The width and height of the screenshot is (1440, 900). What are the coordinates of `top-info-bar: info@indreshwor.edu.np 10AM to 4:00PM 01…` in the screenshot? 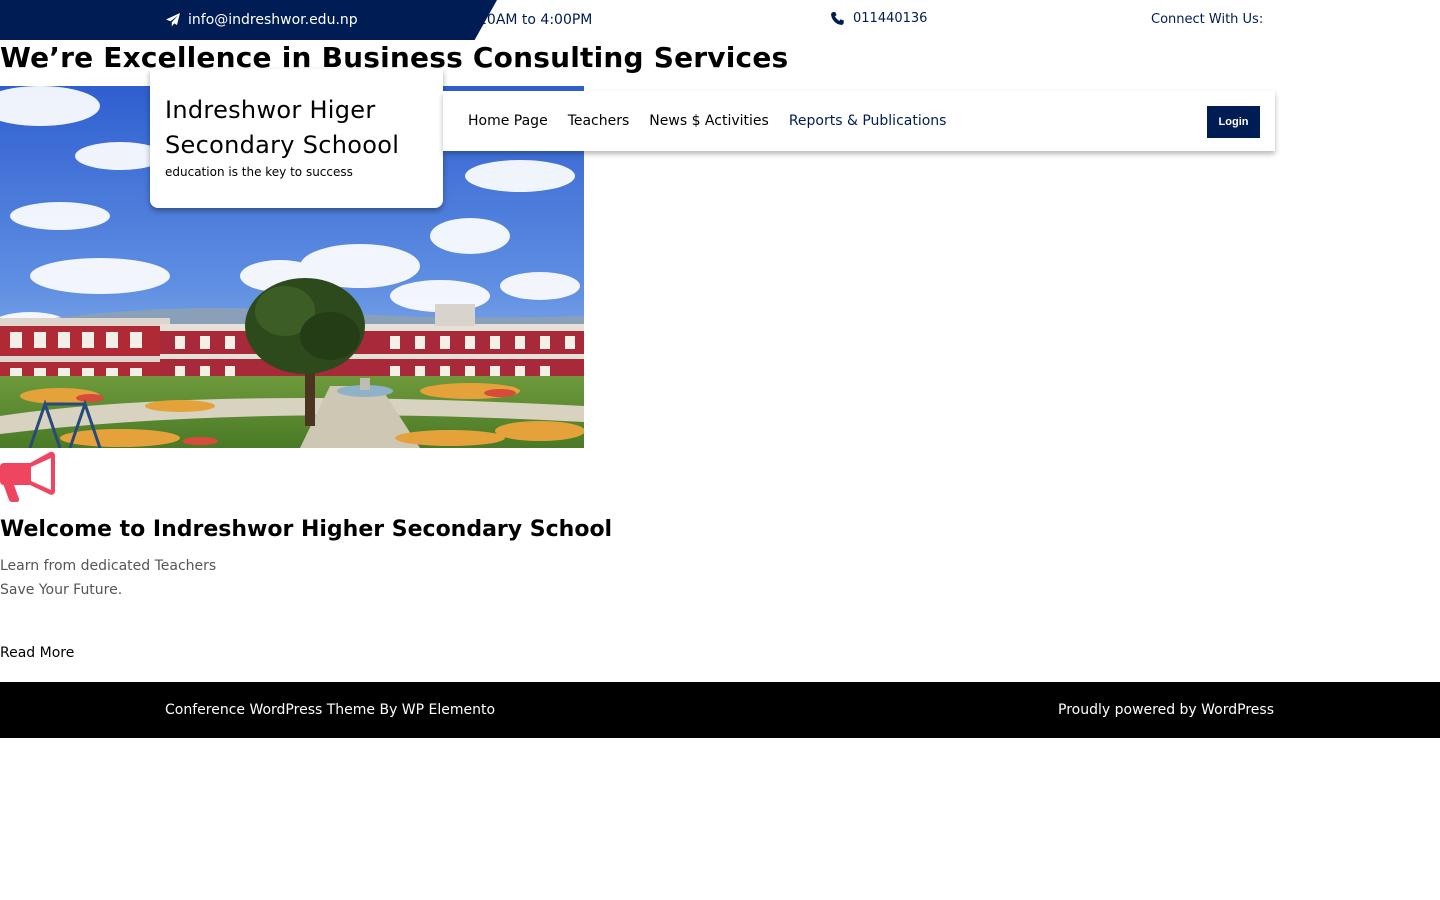 It's located at (720, 20).